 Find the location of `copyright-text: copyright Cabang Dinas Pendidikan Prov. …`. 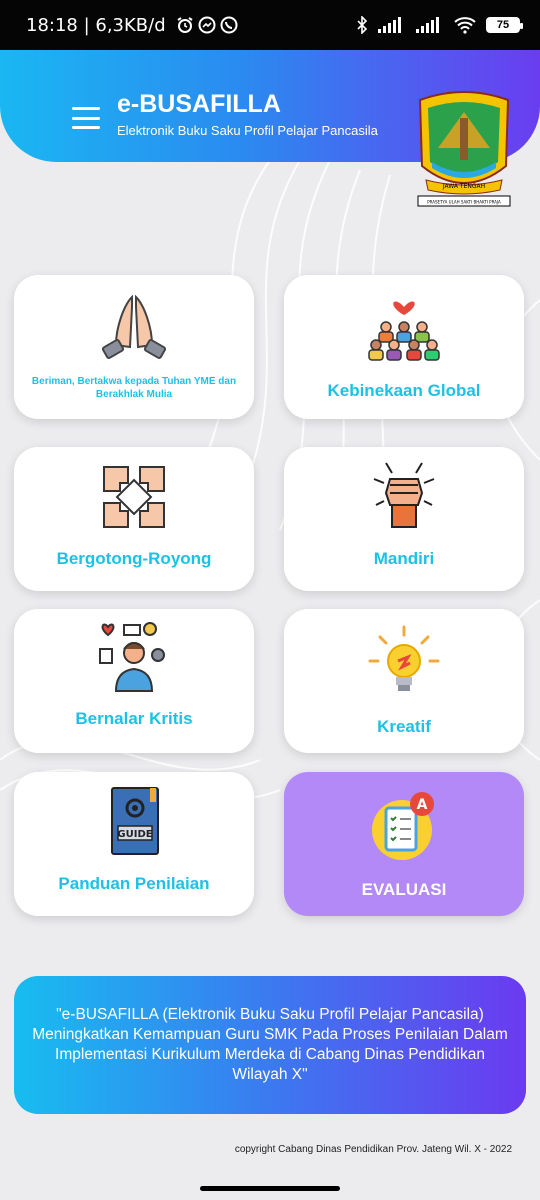

copyright-text: copyright Cabang Dinas Pendidikan Prov. … is located at coordinates (373, 1149).